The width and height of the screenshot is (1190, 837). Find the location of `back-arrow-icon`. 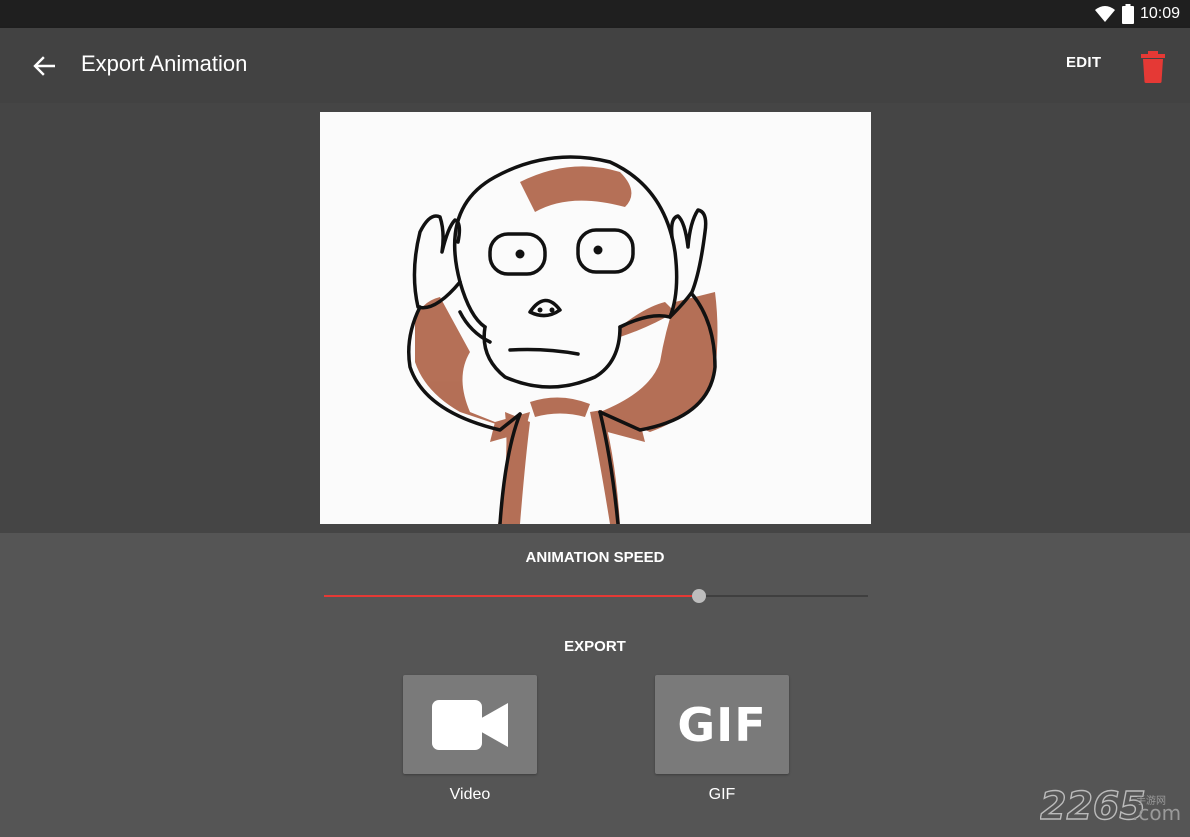

back-arrow-icon is located at coordinates (44, 66).